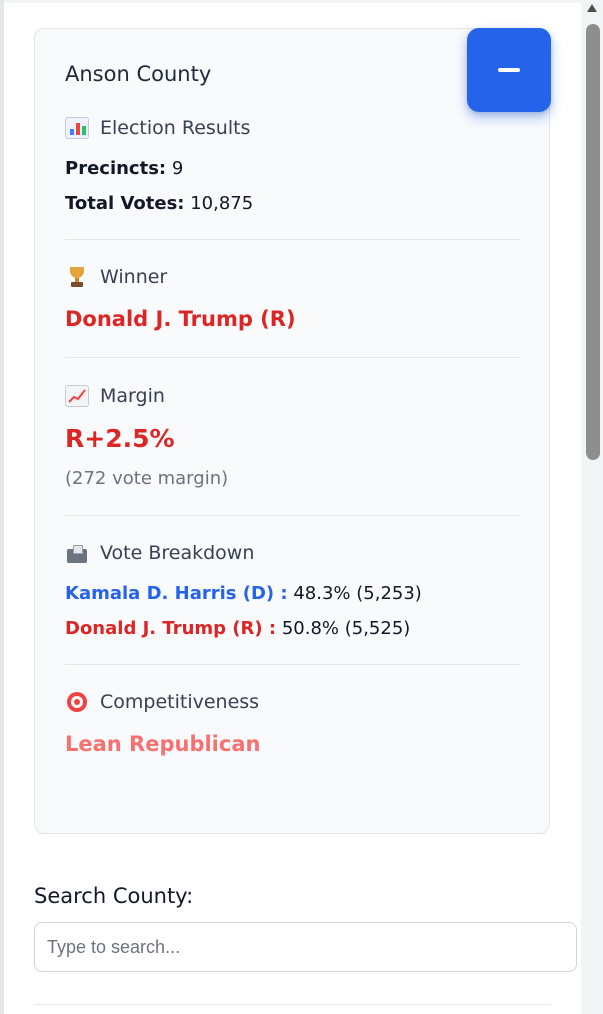 This screenshot has height=1014, width=603. What do you see at coordinates (2, 507) in the screenshot?
I see `left-edge` at bounding box center [2, 507].